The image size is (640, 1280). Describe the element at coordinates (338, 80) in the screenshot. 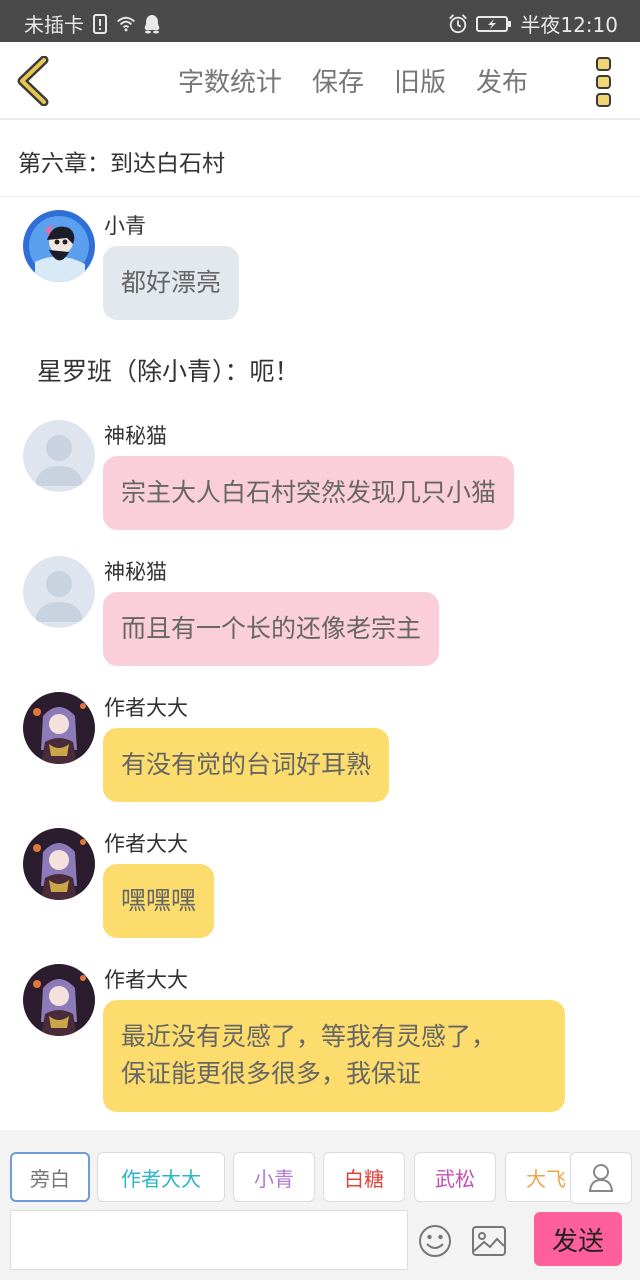

I see `save-button: 保存` at that location.